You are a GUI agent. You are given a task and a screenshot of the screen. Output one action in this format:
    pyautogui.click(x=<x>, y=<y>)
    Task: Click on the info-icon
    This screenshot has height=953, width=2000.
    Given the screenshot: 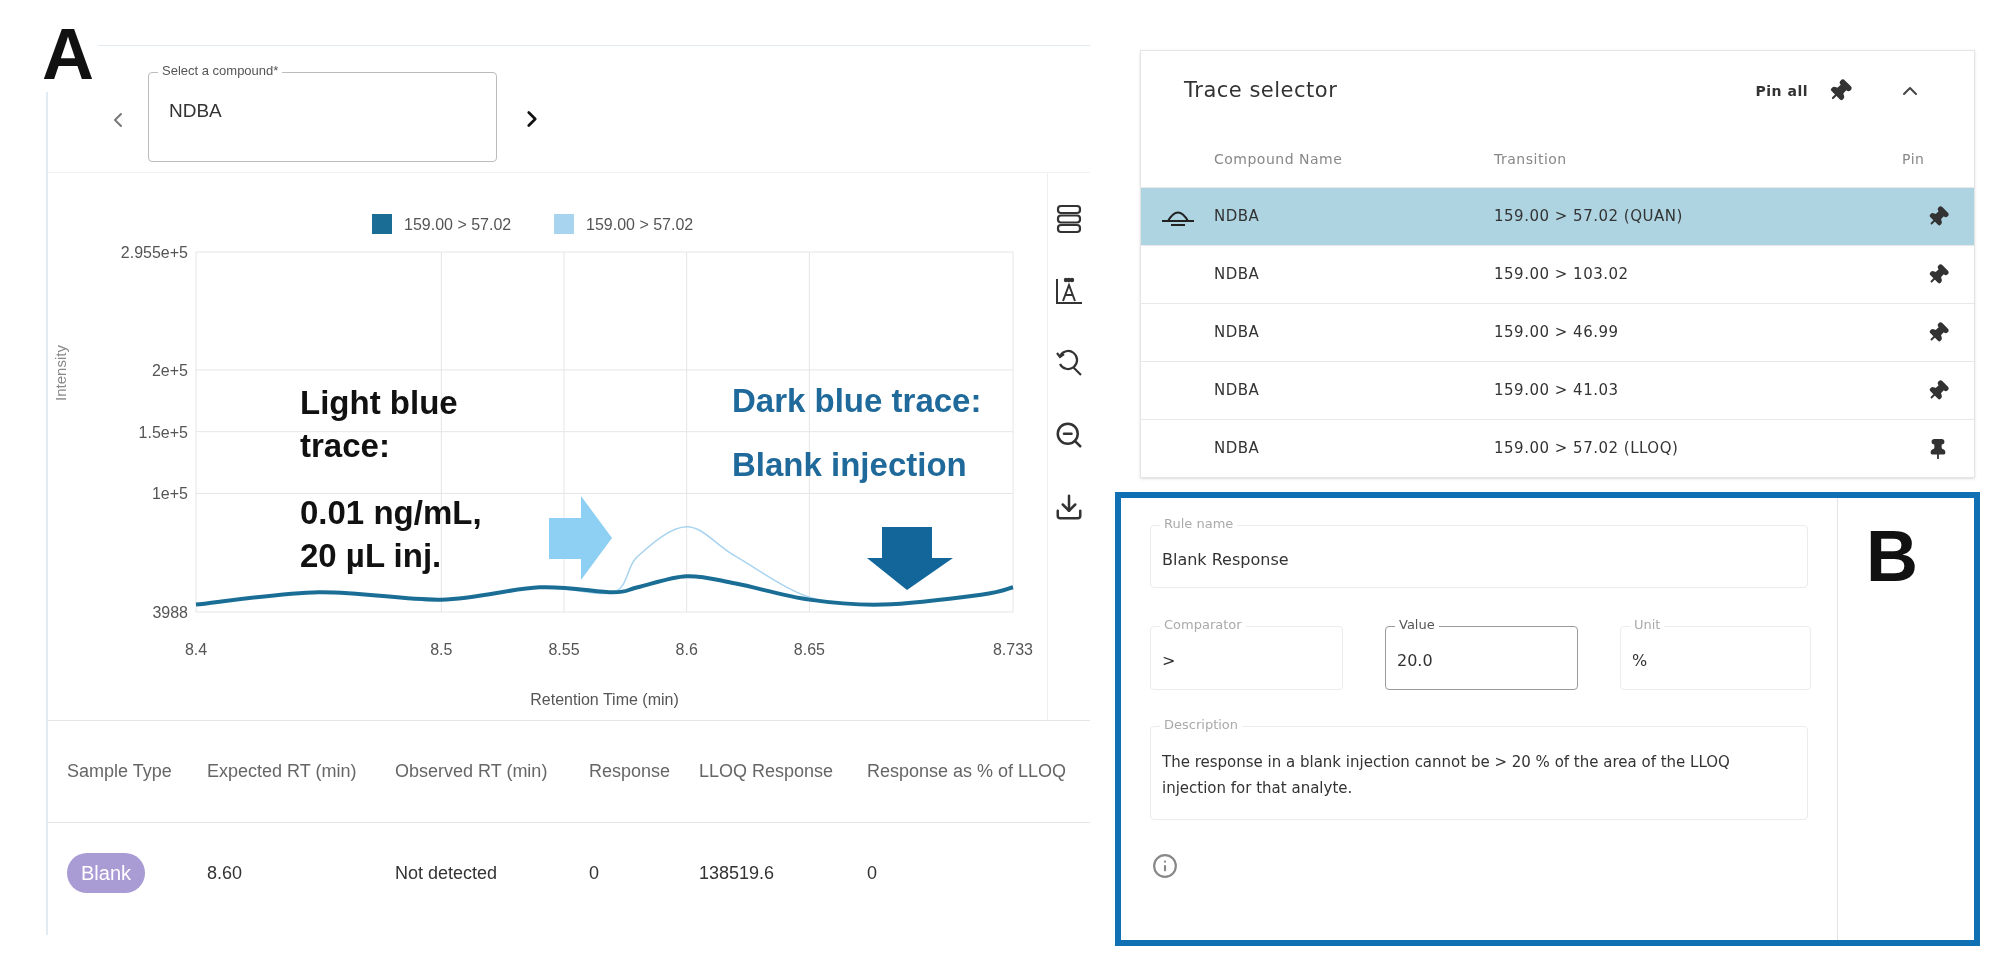 What is the action you would take?
    pyautogui.click(x=1165, y=866)
    